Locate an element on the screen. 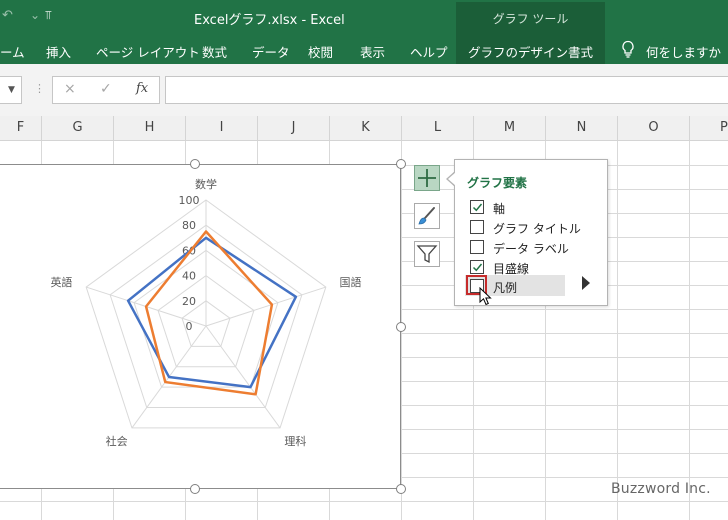 The height and width of the screenshot is (520, 728). chart-filters-funnel-icon is located at coordinates (427, 254).